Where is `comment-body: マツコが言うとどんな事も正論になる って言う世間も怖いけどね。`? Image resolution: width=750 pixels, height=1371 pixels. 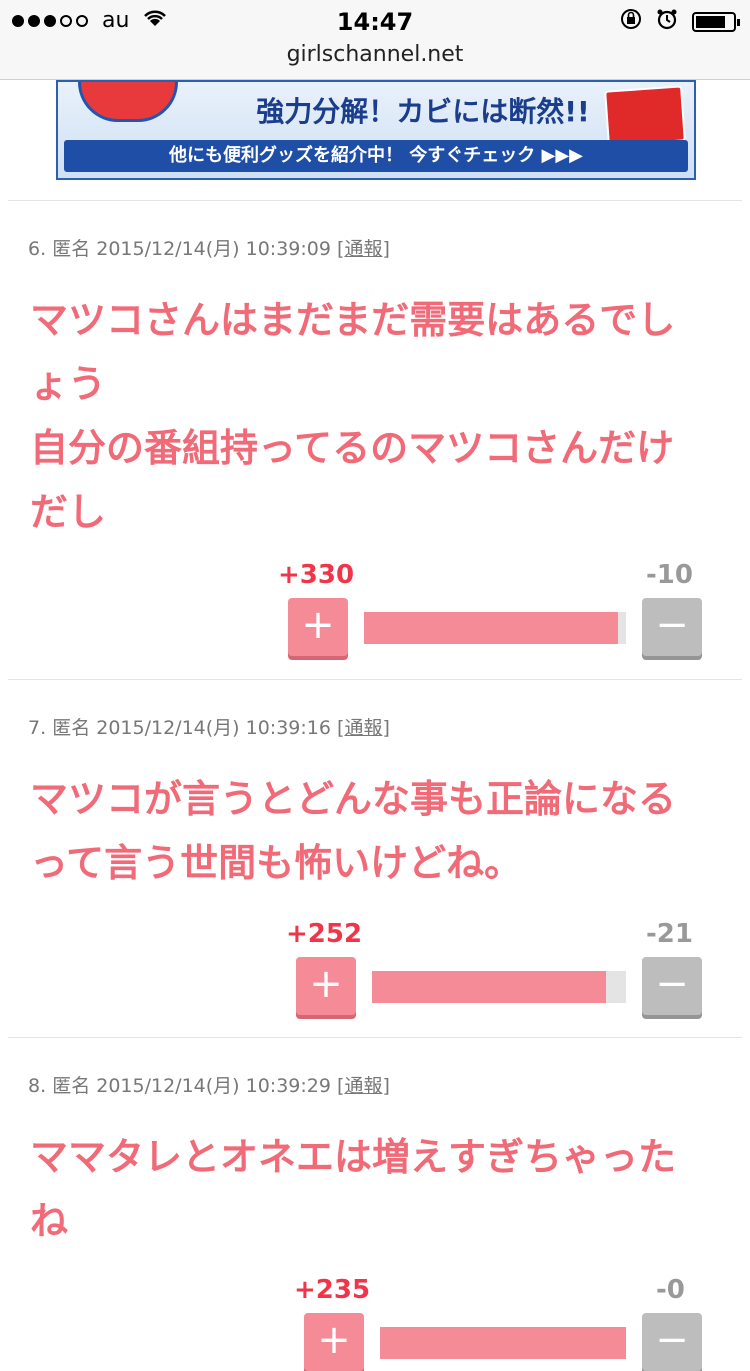 comment-body: マツコが言うとどんな事も正論になる って言う世間も怖いけどね。 is located at coordinates (375, 831).